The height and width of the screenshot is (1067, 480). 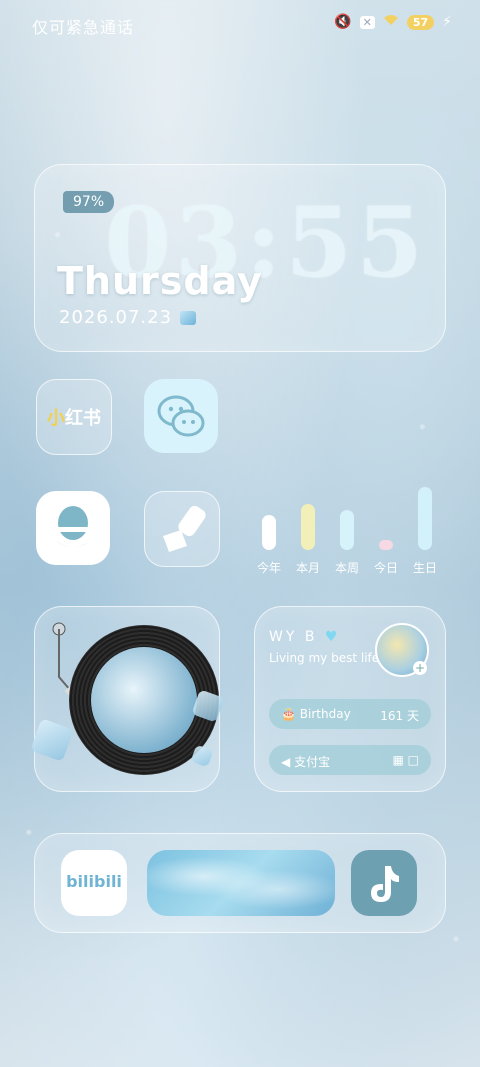 I want to click on date-text: 2026.07.23, so click(x=128, y=317).